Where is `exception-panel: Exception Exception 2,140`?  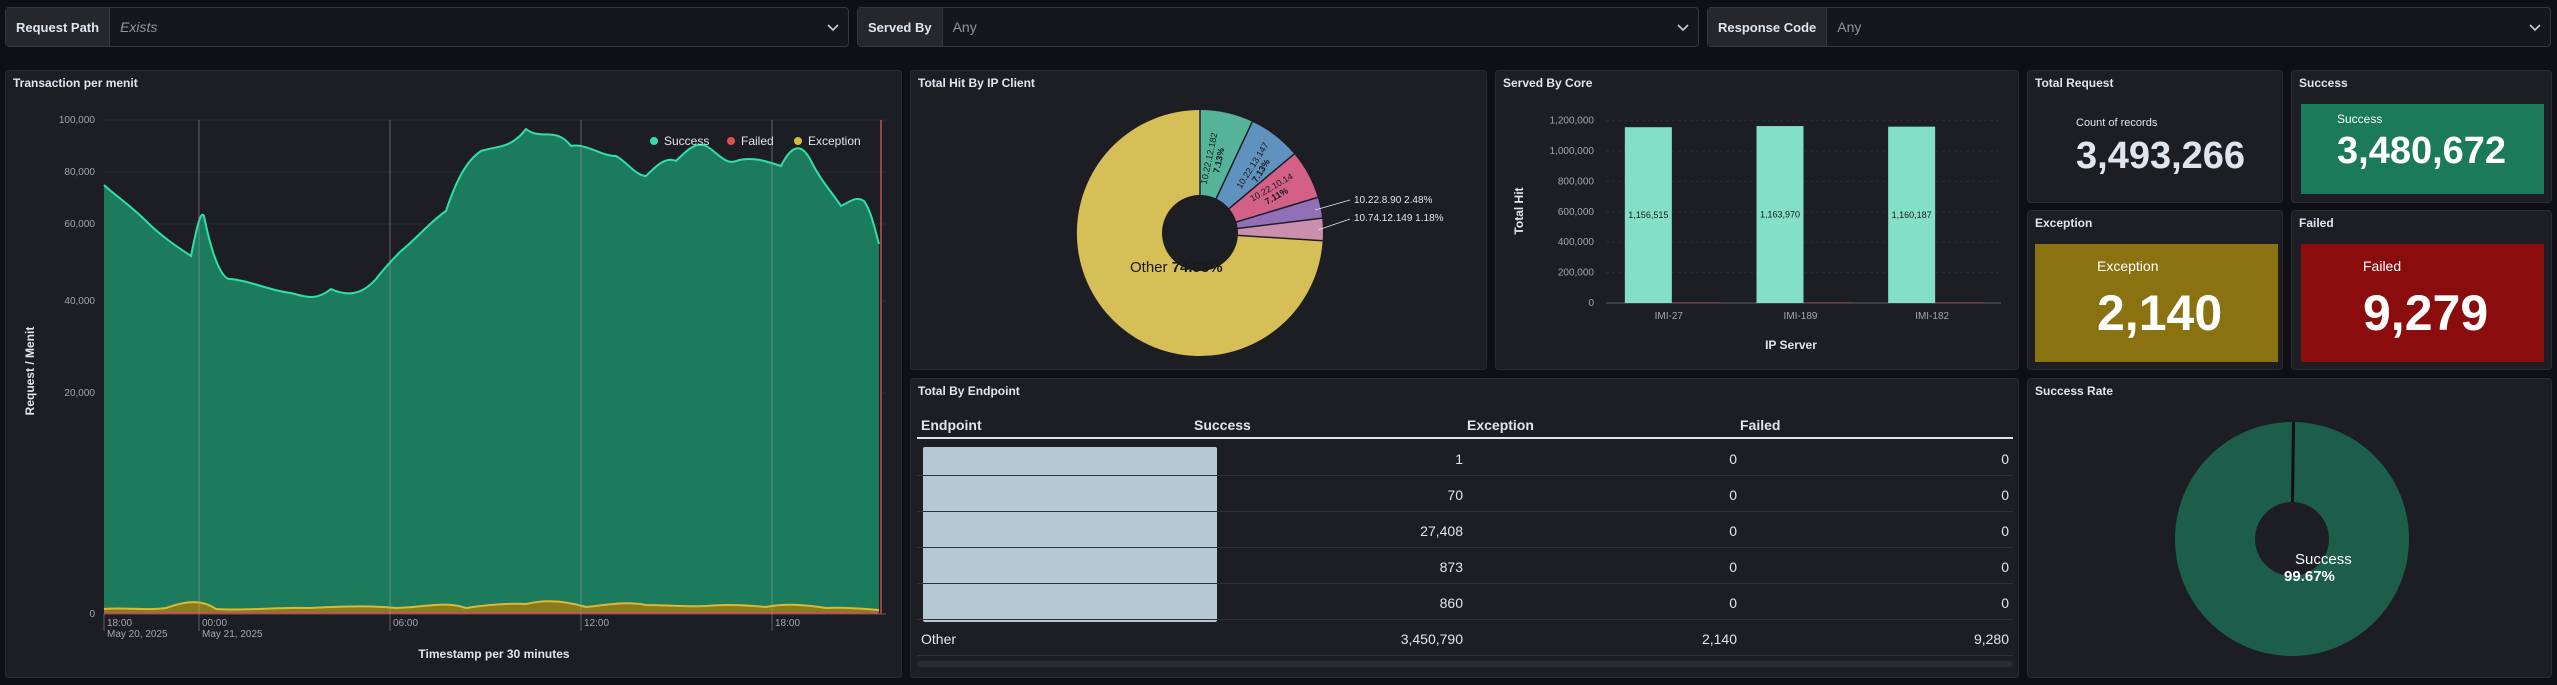 exception-panel: Exception Exception 2,140 is located at coordinates (2155, 290).